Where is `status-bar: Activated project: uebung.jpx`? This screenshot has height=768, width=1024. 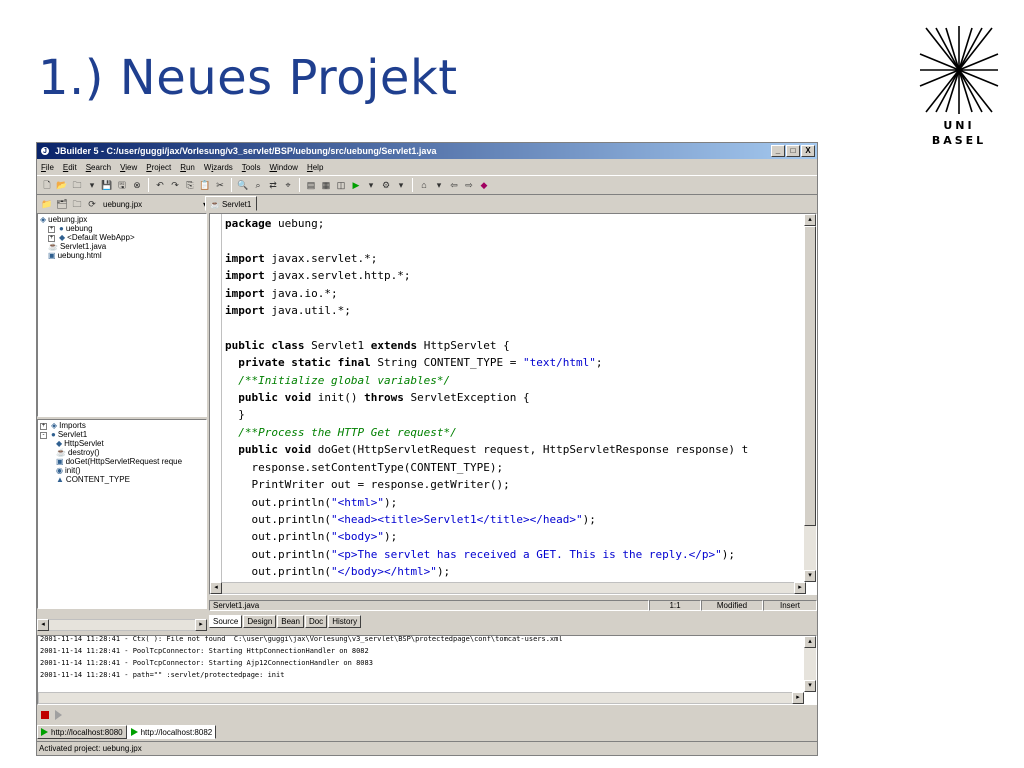 status-bar: Activated project: uebung.jpx is located at coordinates (427, 748).